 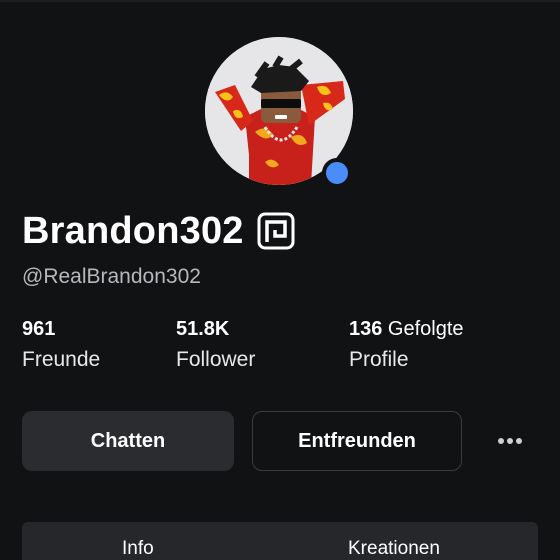 I want to click on more-options-button, so click(x=510, y=441).